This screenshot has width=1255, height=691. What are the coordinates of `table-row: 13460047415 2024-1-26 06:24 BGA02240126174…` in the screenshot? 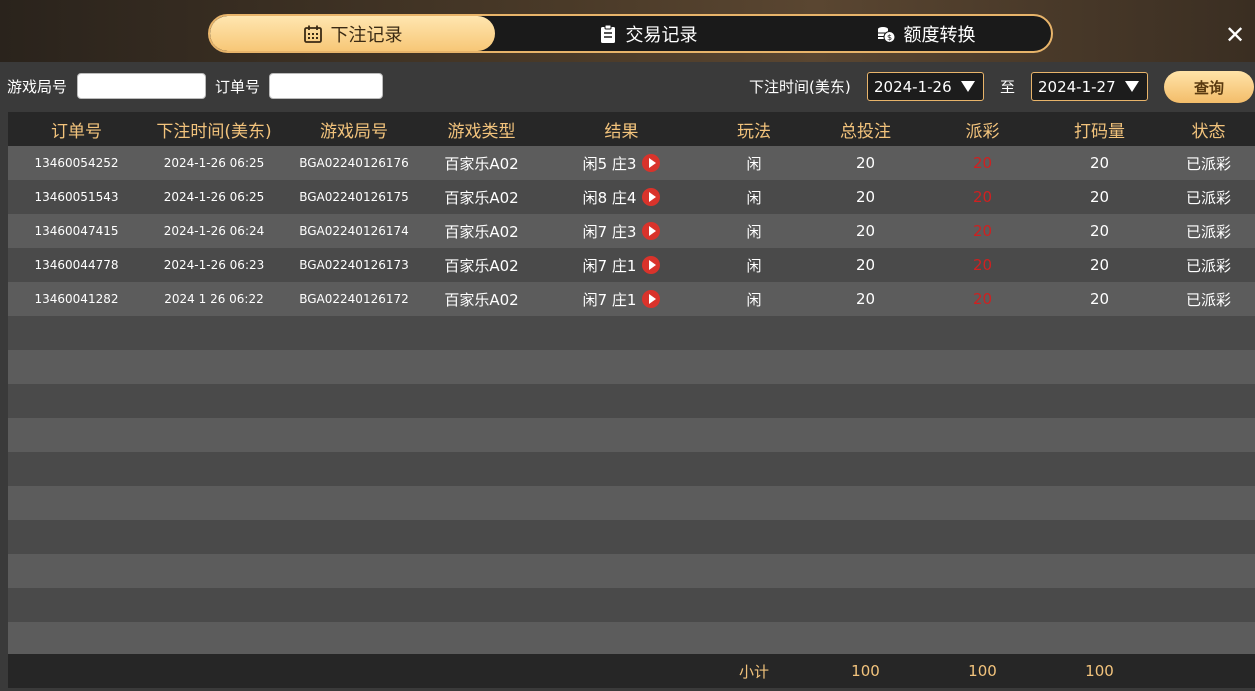 It's located at (631, 231).